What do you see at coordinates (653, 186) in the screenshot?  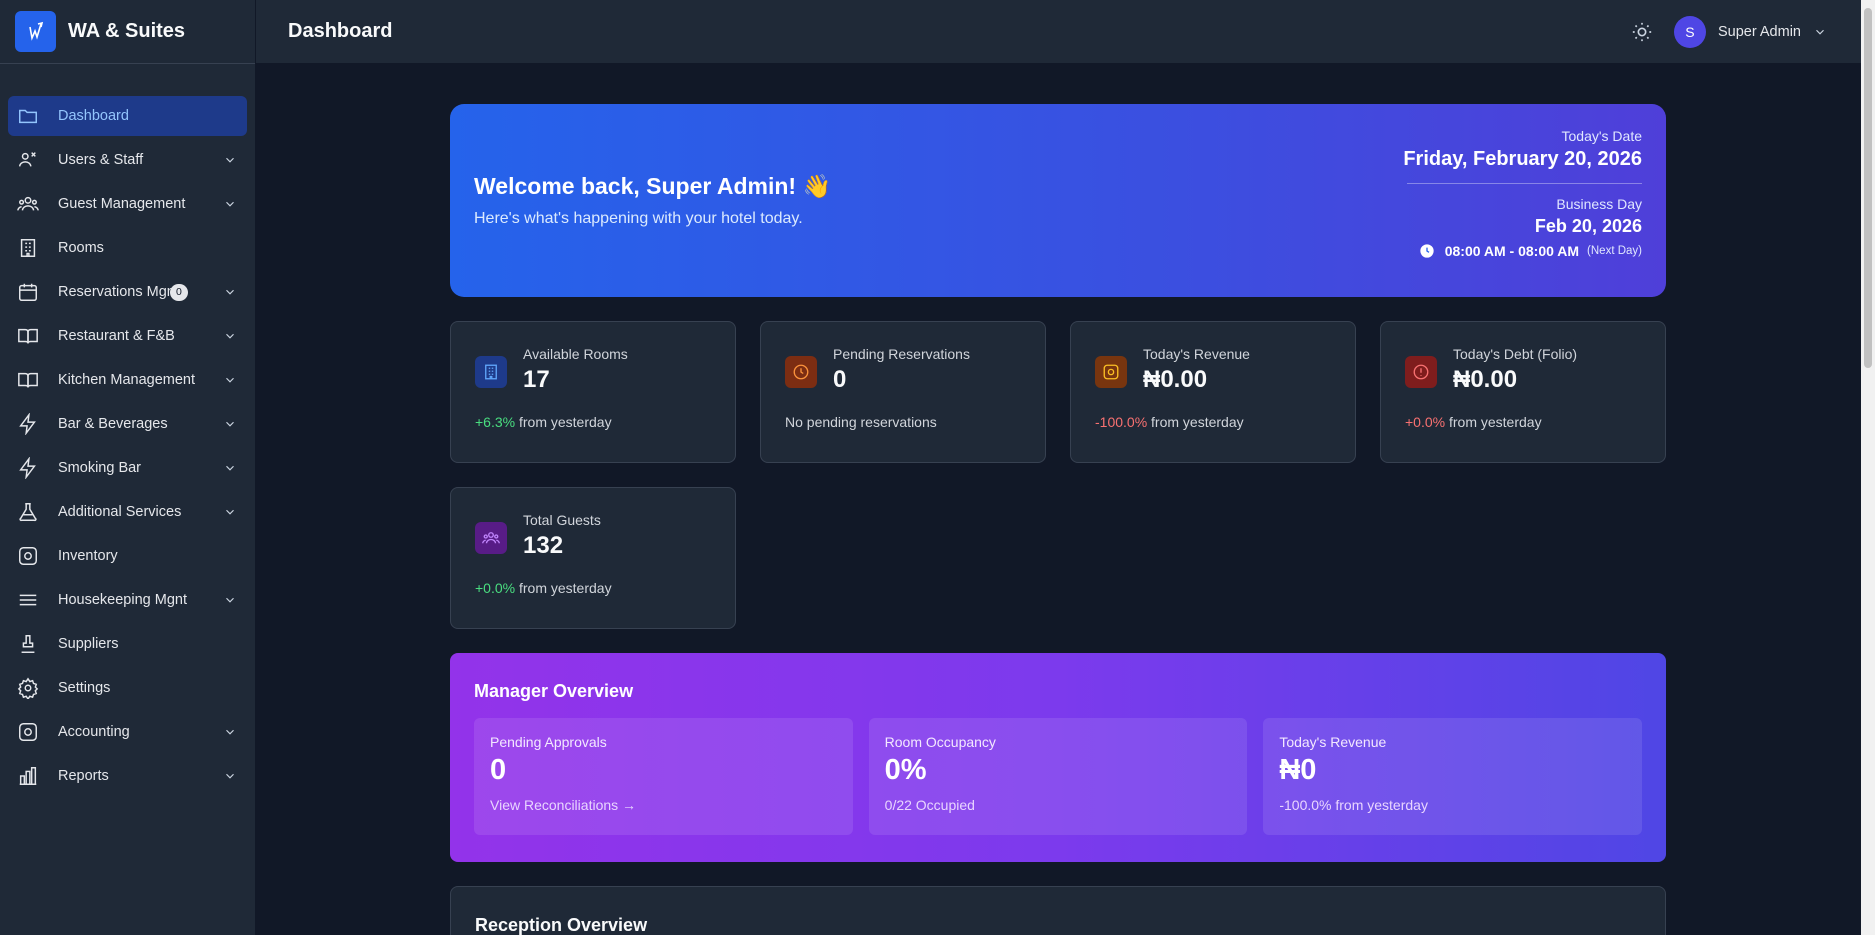 I see `welcome-title: Welcome back, Super Admin! 👋` at bounding box center [653, 186].